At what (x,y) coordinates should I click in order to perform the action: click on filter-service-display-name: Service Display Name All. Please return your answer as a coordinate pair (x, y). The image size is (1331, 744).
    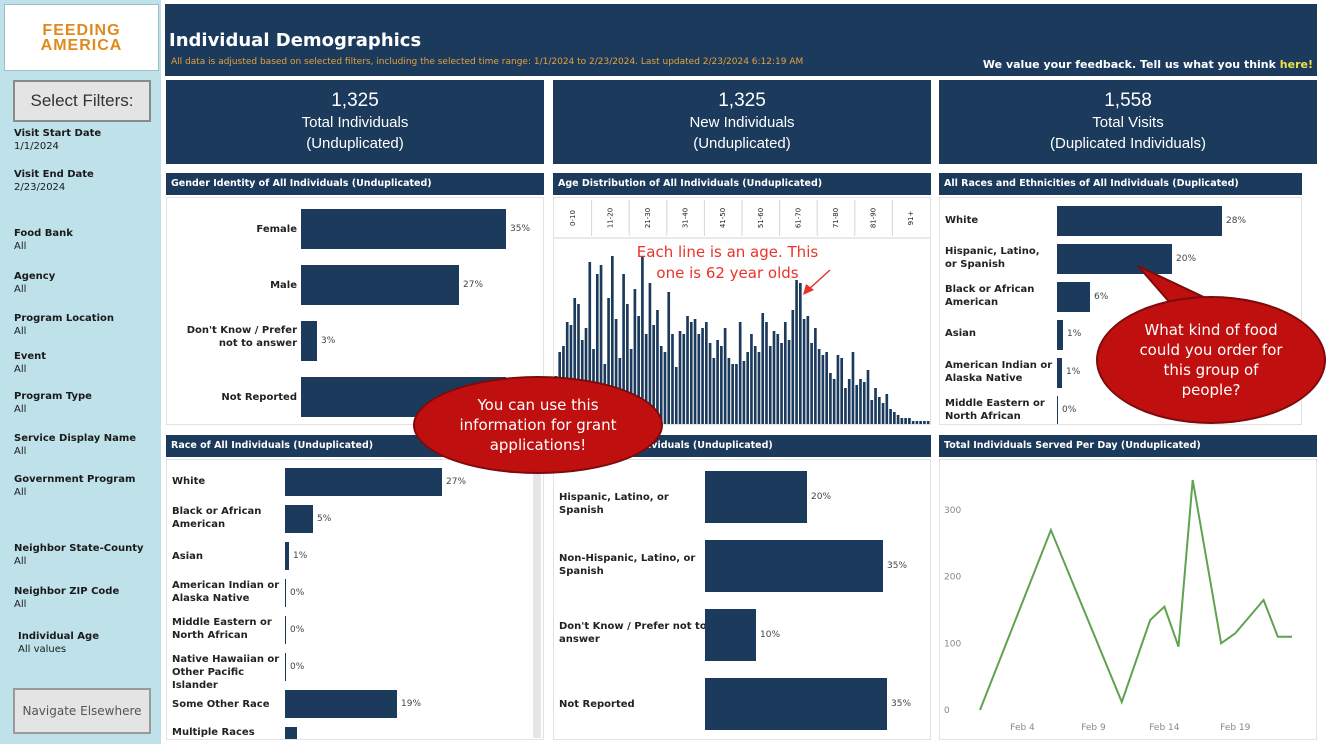
    Looking at the image, I should click on (84, 445).